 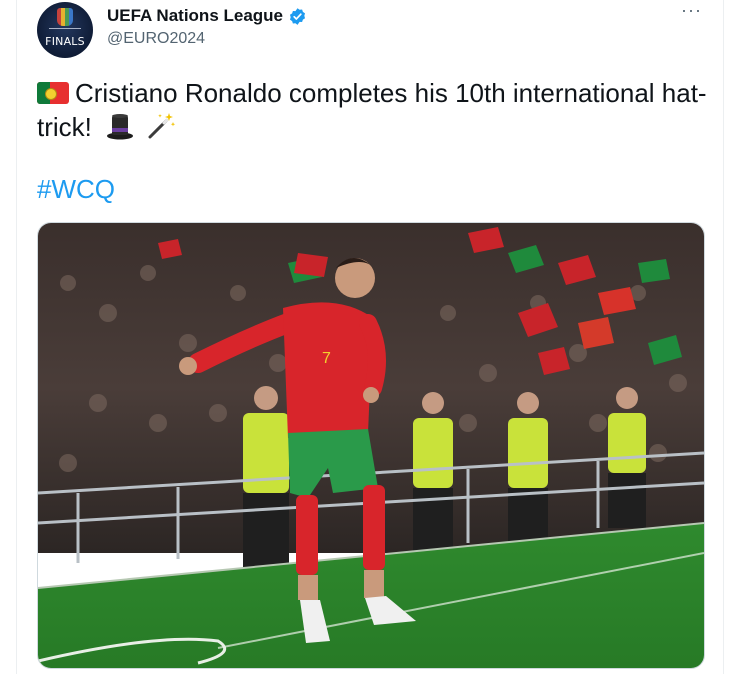 What do you see at coordinates (76, 189) in the screenshot?
I see `hashtag-link: #WCQ` at bounding box center [76, 189].